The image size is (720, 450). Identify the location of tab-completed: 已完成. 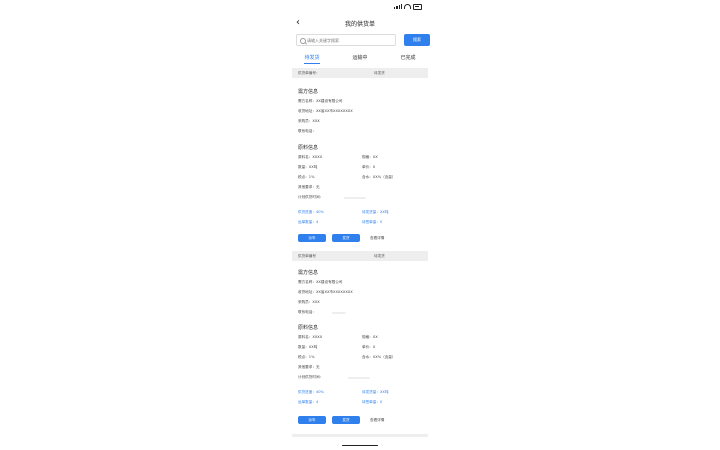
(407, 58).